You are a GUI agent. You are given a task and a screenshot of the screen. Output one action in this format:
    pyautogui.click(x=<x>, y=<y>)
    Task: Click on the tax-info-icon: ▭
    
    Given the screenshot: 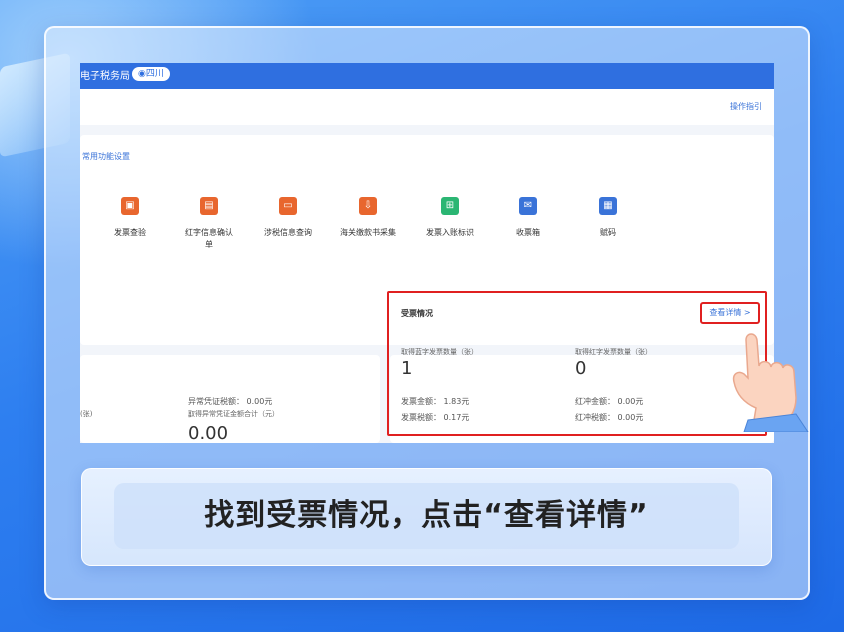 What is the action you would take?
    pyautogui.click(x=288, y=206)
    